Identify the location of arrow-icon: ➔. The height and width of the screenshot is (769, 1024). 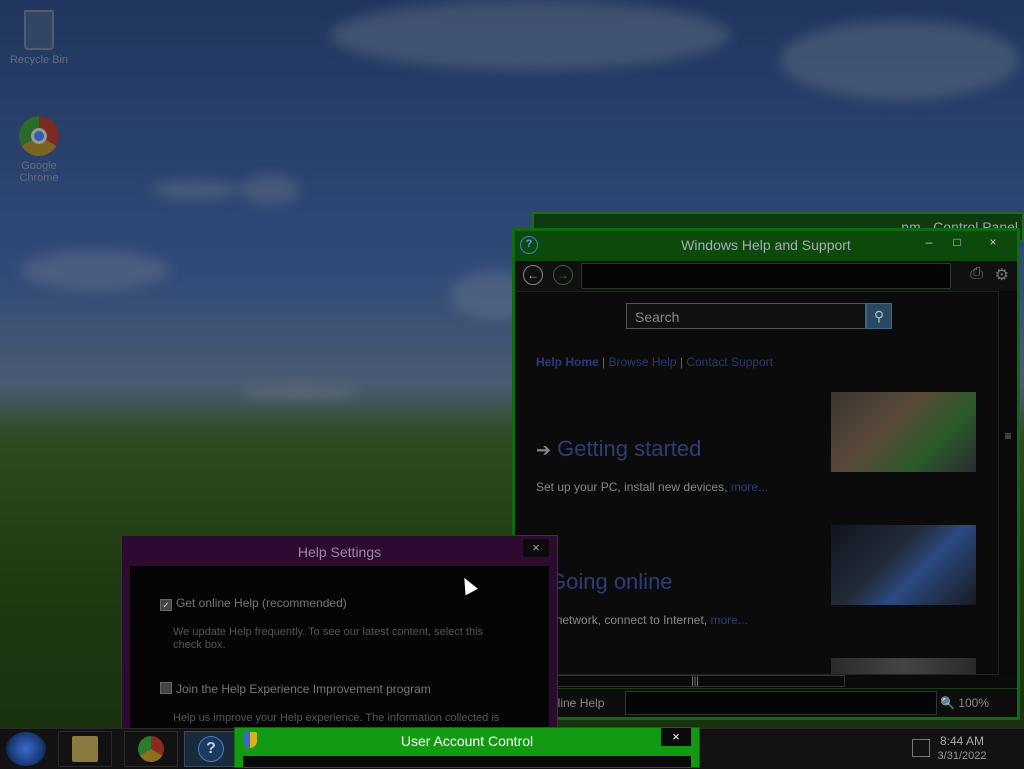
(544, 450).